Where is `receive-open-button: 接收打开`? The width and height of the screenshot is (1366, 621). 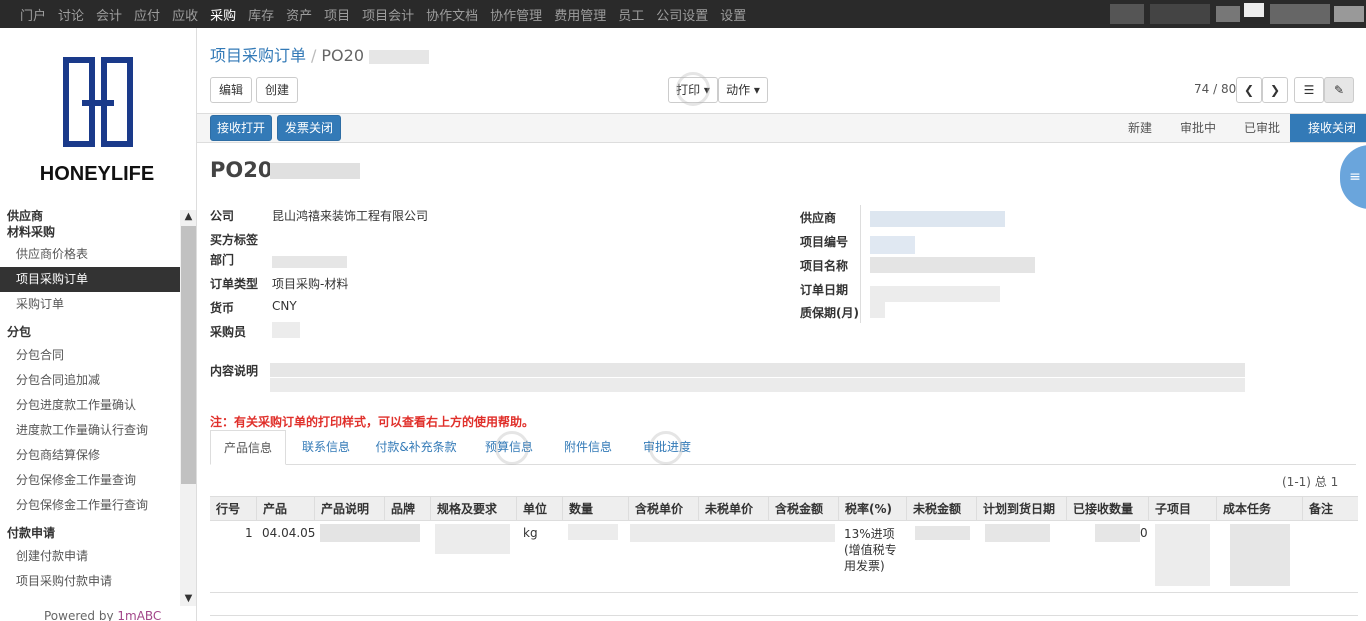
receive-open-button: 接收打开 is located at coordinates (241, 128).